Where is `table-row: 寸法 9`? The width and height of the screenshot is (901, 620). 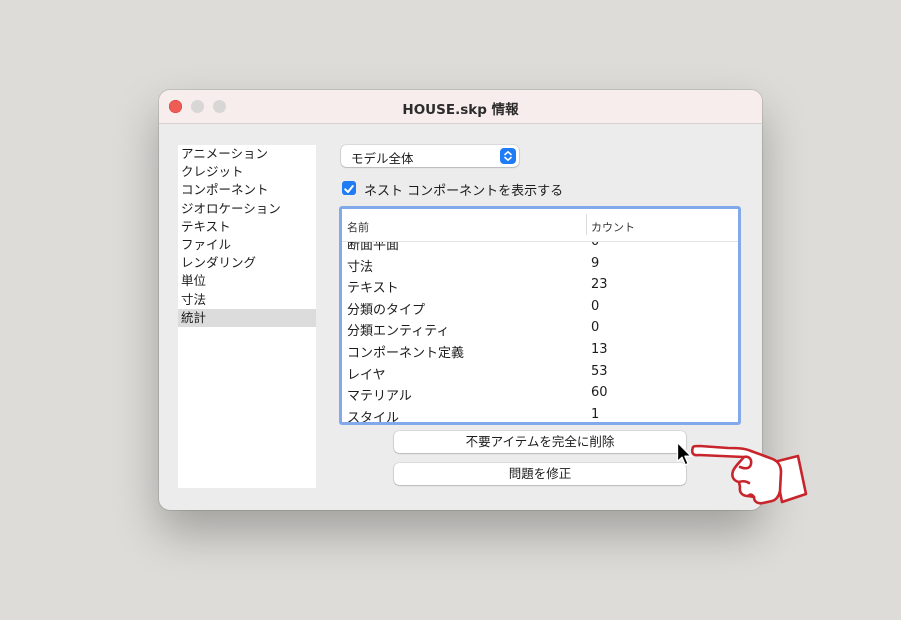 table-row: 寸法 9 is located at coordinates (540, 264).